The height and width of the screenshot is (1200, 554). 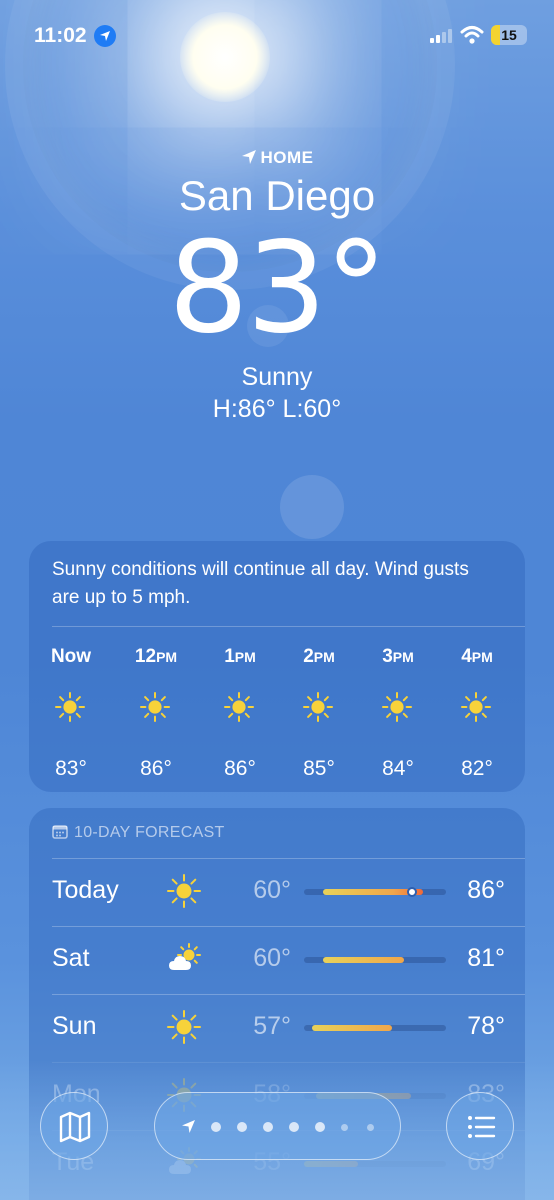 What do you see at coordinates (156, 656) in the screenshot?
I see `hour-label: 12PM` at bounding box center [156, 656].